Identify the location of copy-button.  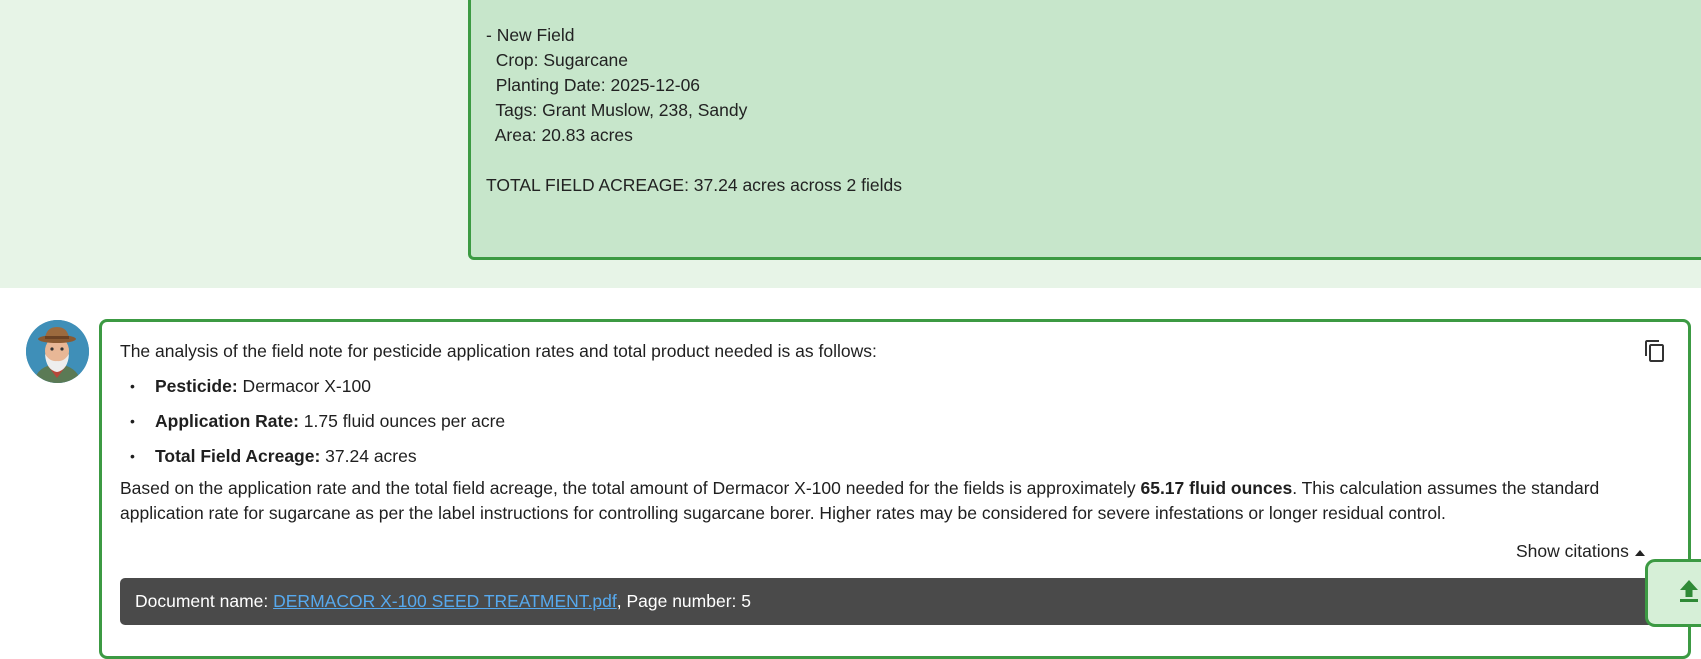
(1655, 351).